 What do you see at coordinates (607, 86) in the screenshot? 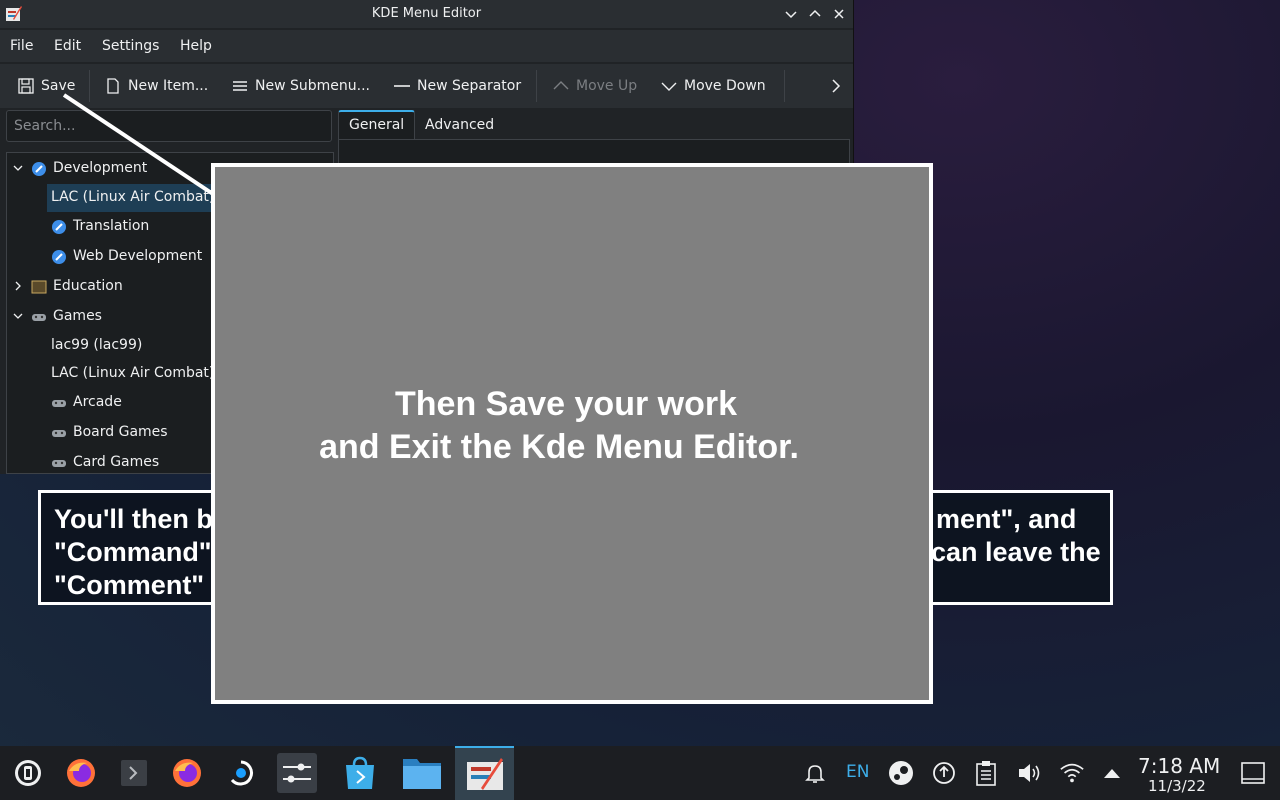
I see `move-up-label: Move Up` at bounding box center [607, 86].